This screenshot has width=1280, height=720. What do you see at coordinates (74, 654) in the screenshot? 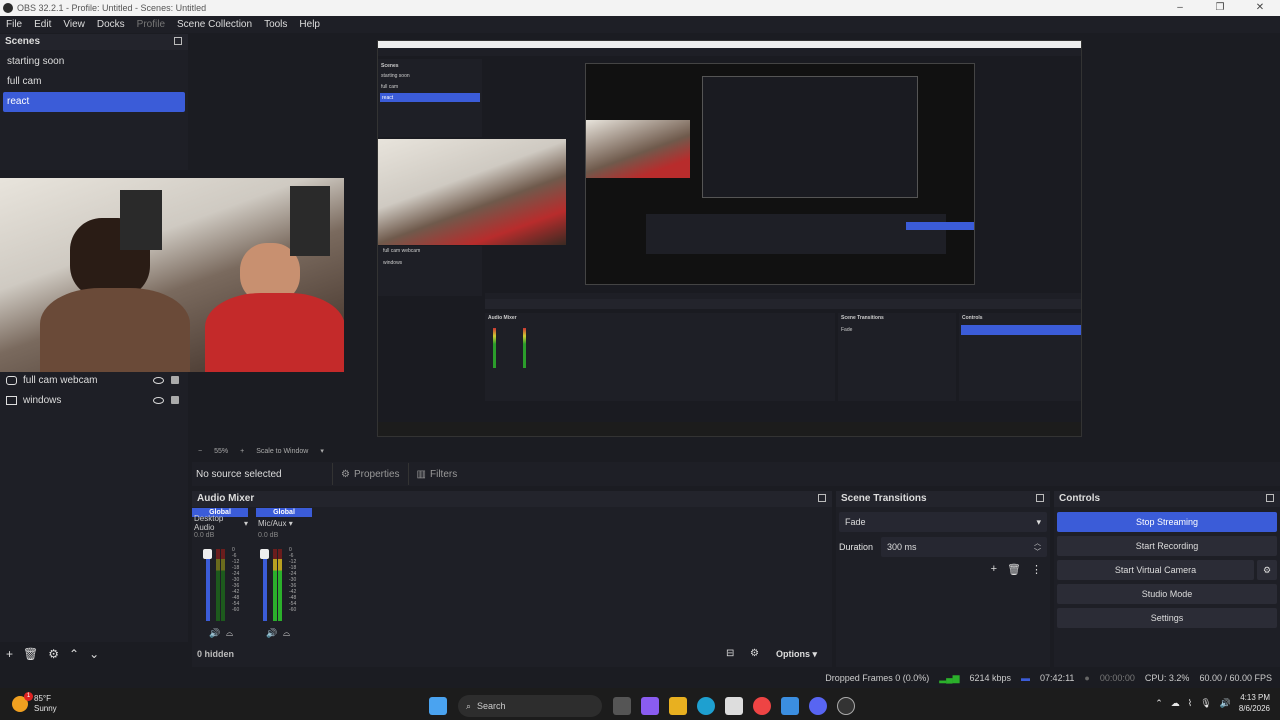
I see `move-up-icon: ⌃` at bounding box center [74, 654].